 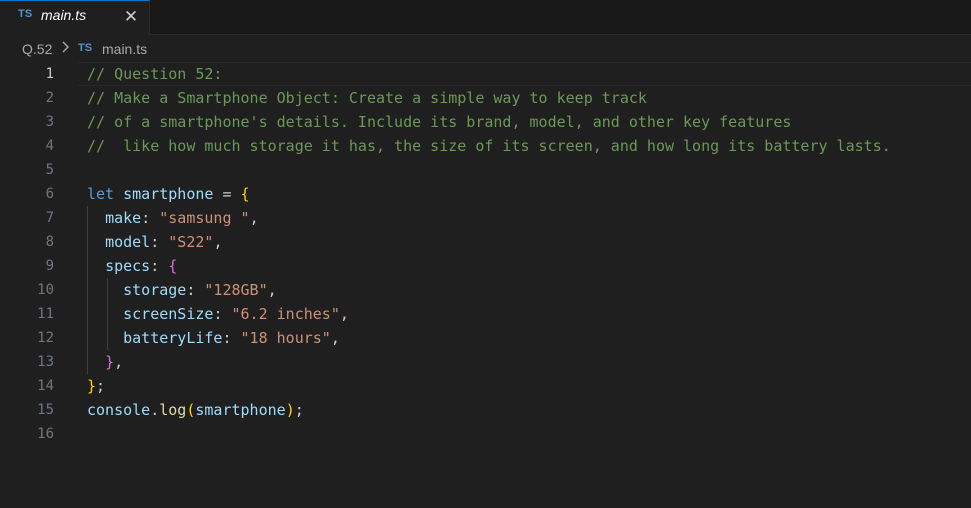 I want to click on line-number: 12, so click(x=45, y=338).